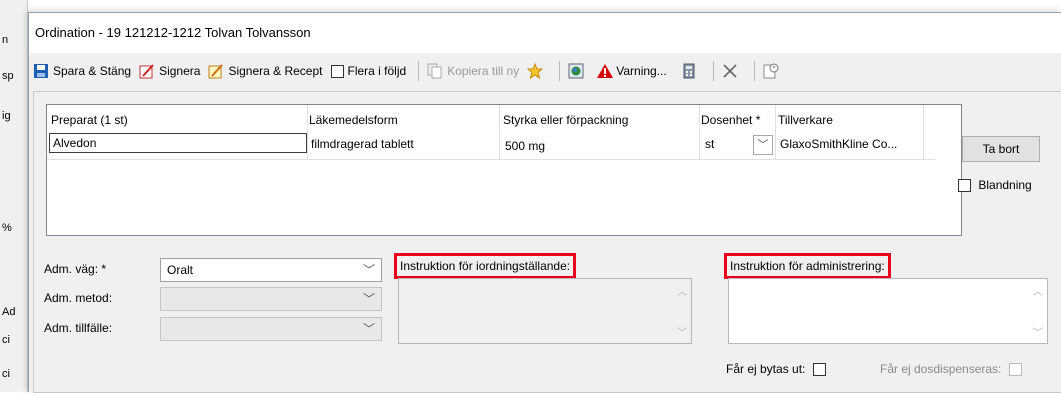 This screenshot has height=393, width=1061. What do you see at coordinates (6, 374) in the screenshot?
I see `bg-label-7: ci` at bounding box center [6, 374].